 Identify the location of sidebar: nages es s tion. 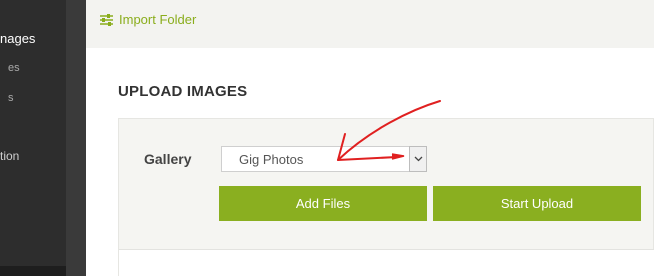
(33, 138).